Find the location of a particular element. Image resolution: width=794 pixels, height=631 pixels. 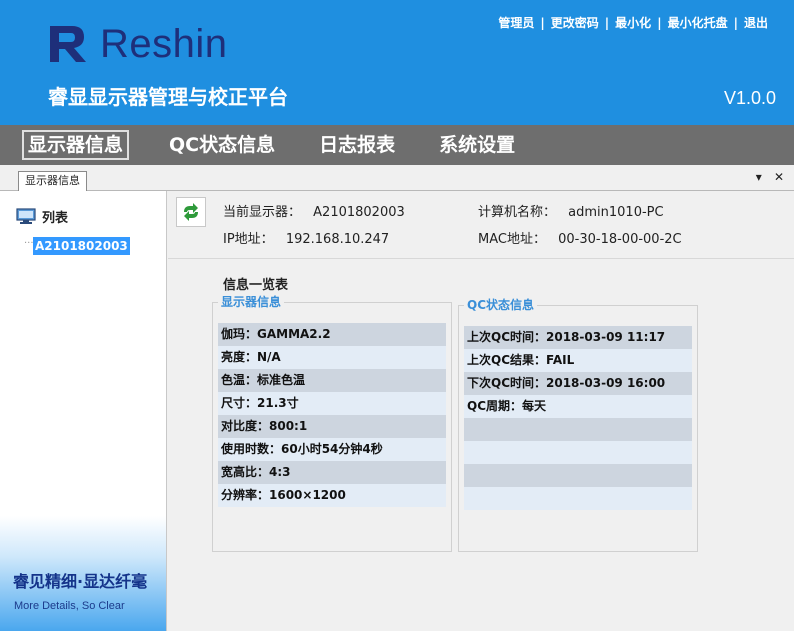

list-item: 伽玛：GAMMA2.2 is located at coordinates (332, 334).